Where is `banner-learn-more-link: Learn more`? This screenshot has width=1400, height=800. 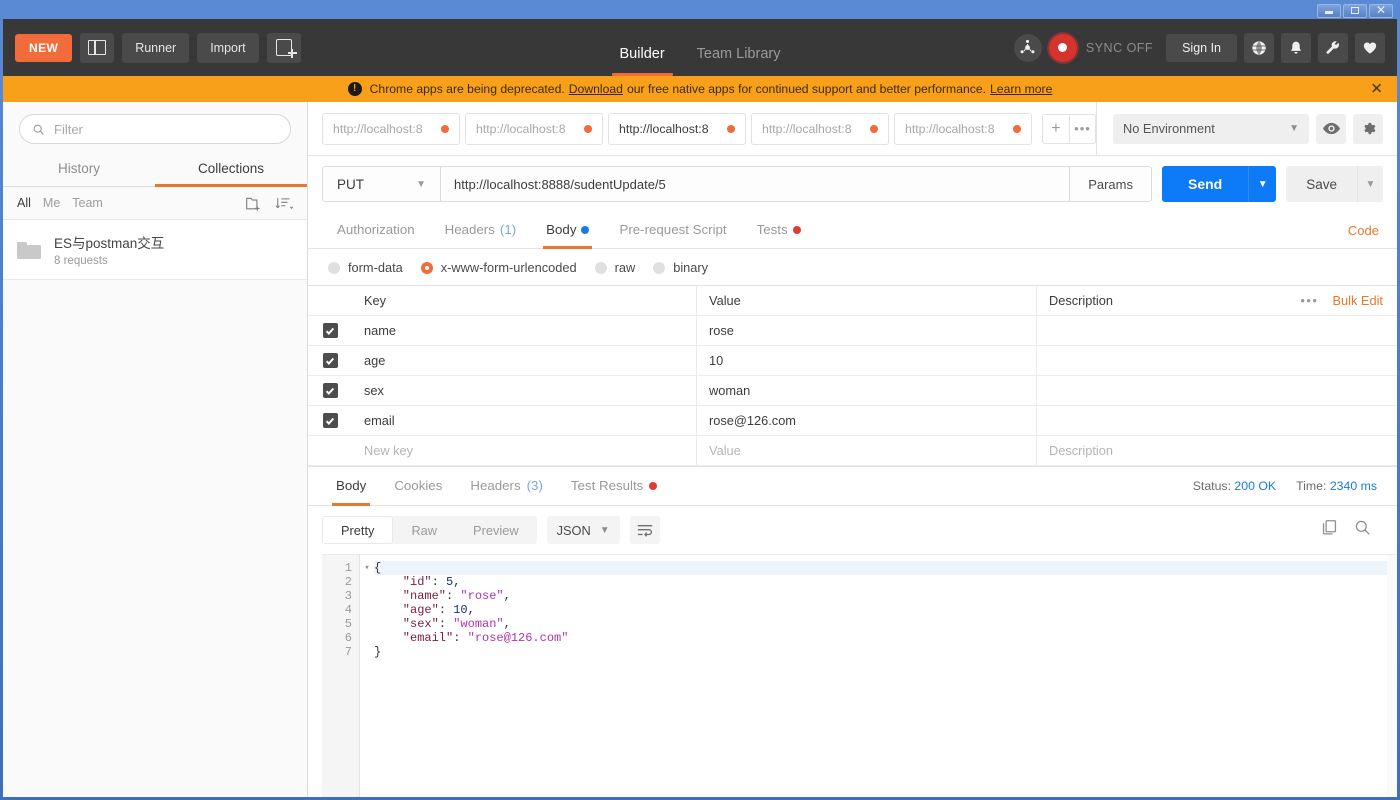 banner-learn-more-link: Learn more is located at coordinates (1021, 89).